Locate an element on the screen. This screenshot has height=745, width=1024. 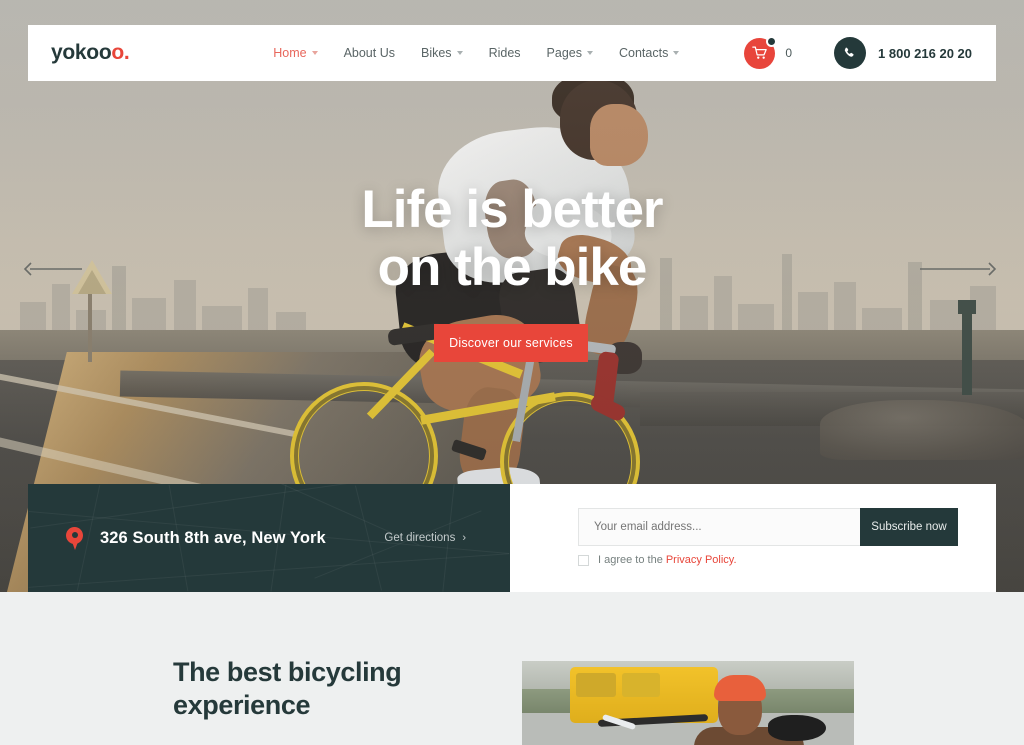
nav-label: About Us is located at coordinates (369, 53).